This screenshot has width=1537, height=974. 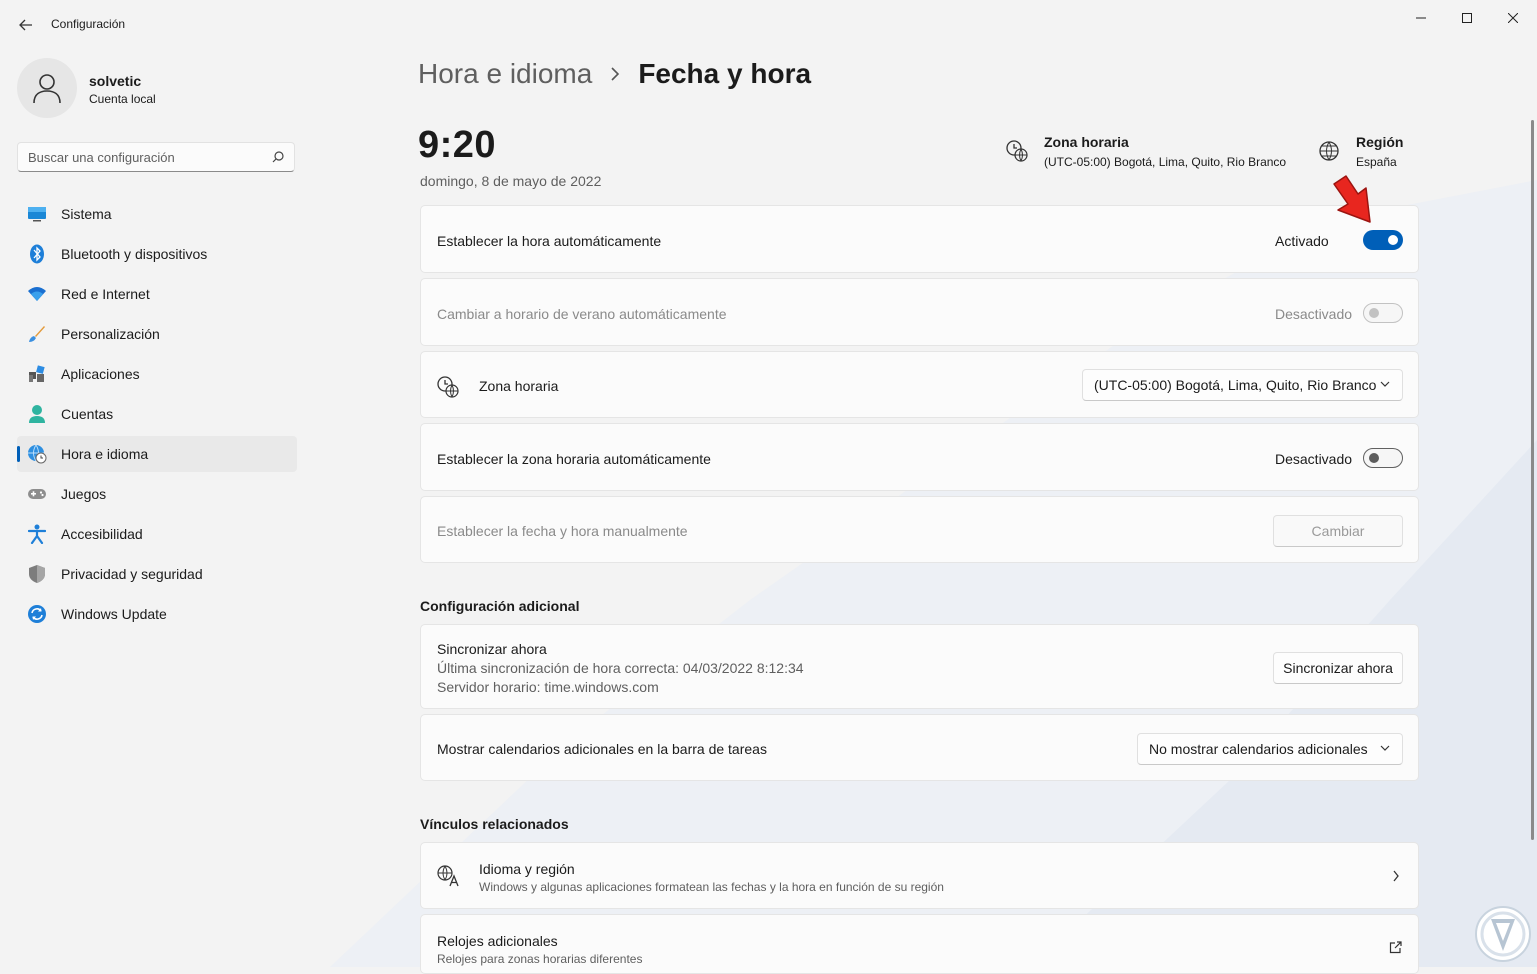 I want to click on update-icon, so click(x=37, y=614).